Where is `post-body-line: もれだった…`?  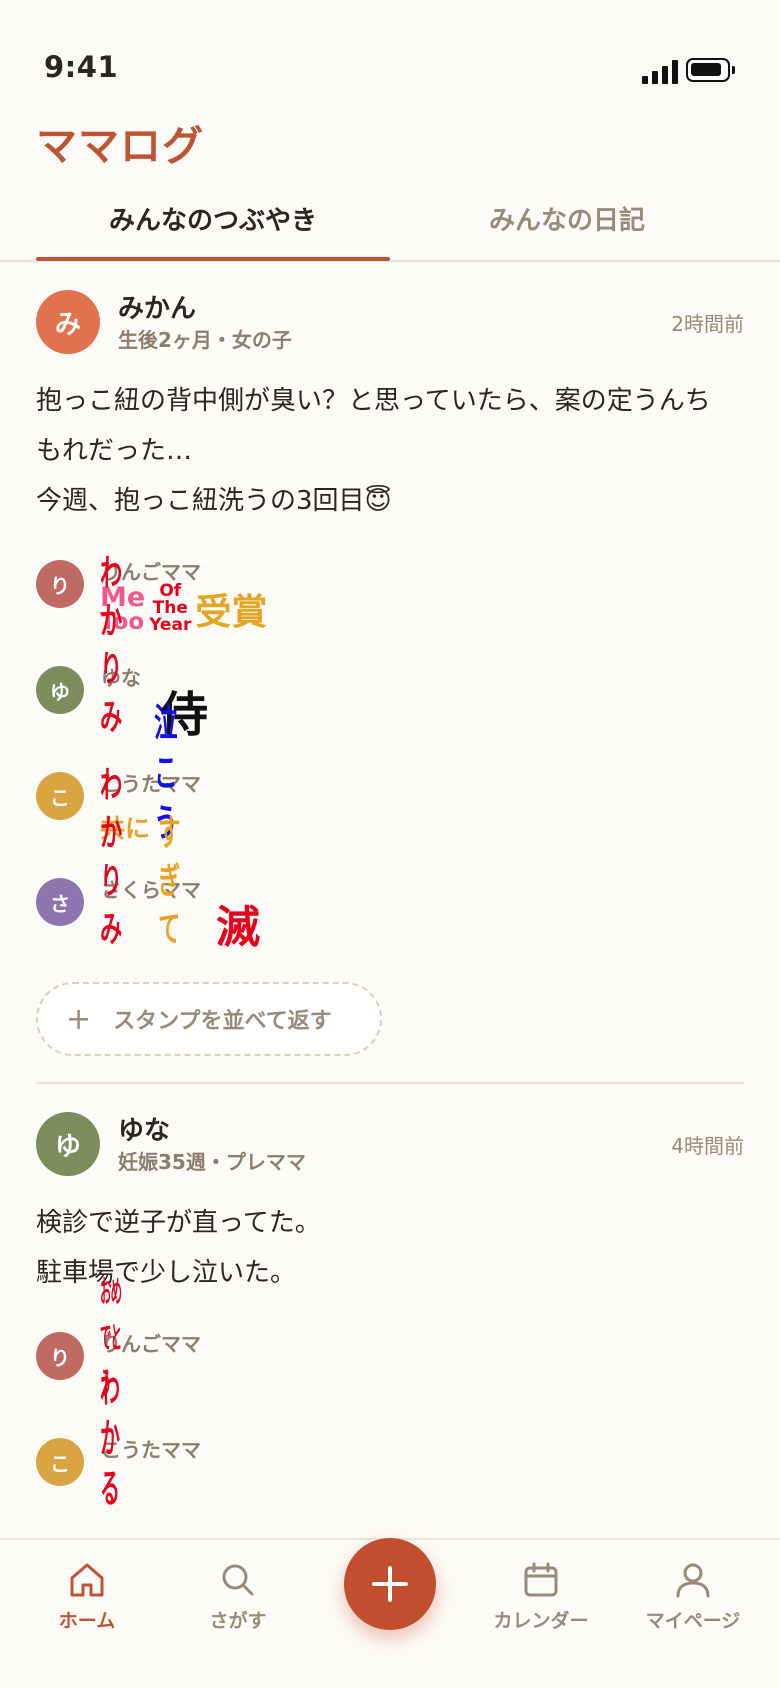 post-body-line: もれだった… is located at coordinates (114, 451).